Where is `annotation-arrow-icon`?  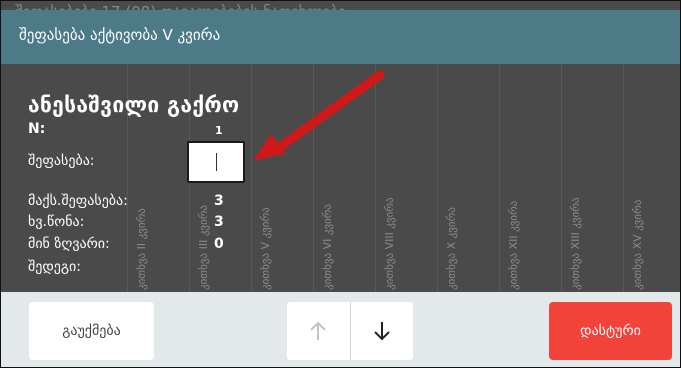 annotation-arrow-icon is located at coordinates (319, 115).